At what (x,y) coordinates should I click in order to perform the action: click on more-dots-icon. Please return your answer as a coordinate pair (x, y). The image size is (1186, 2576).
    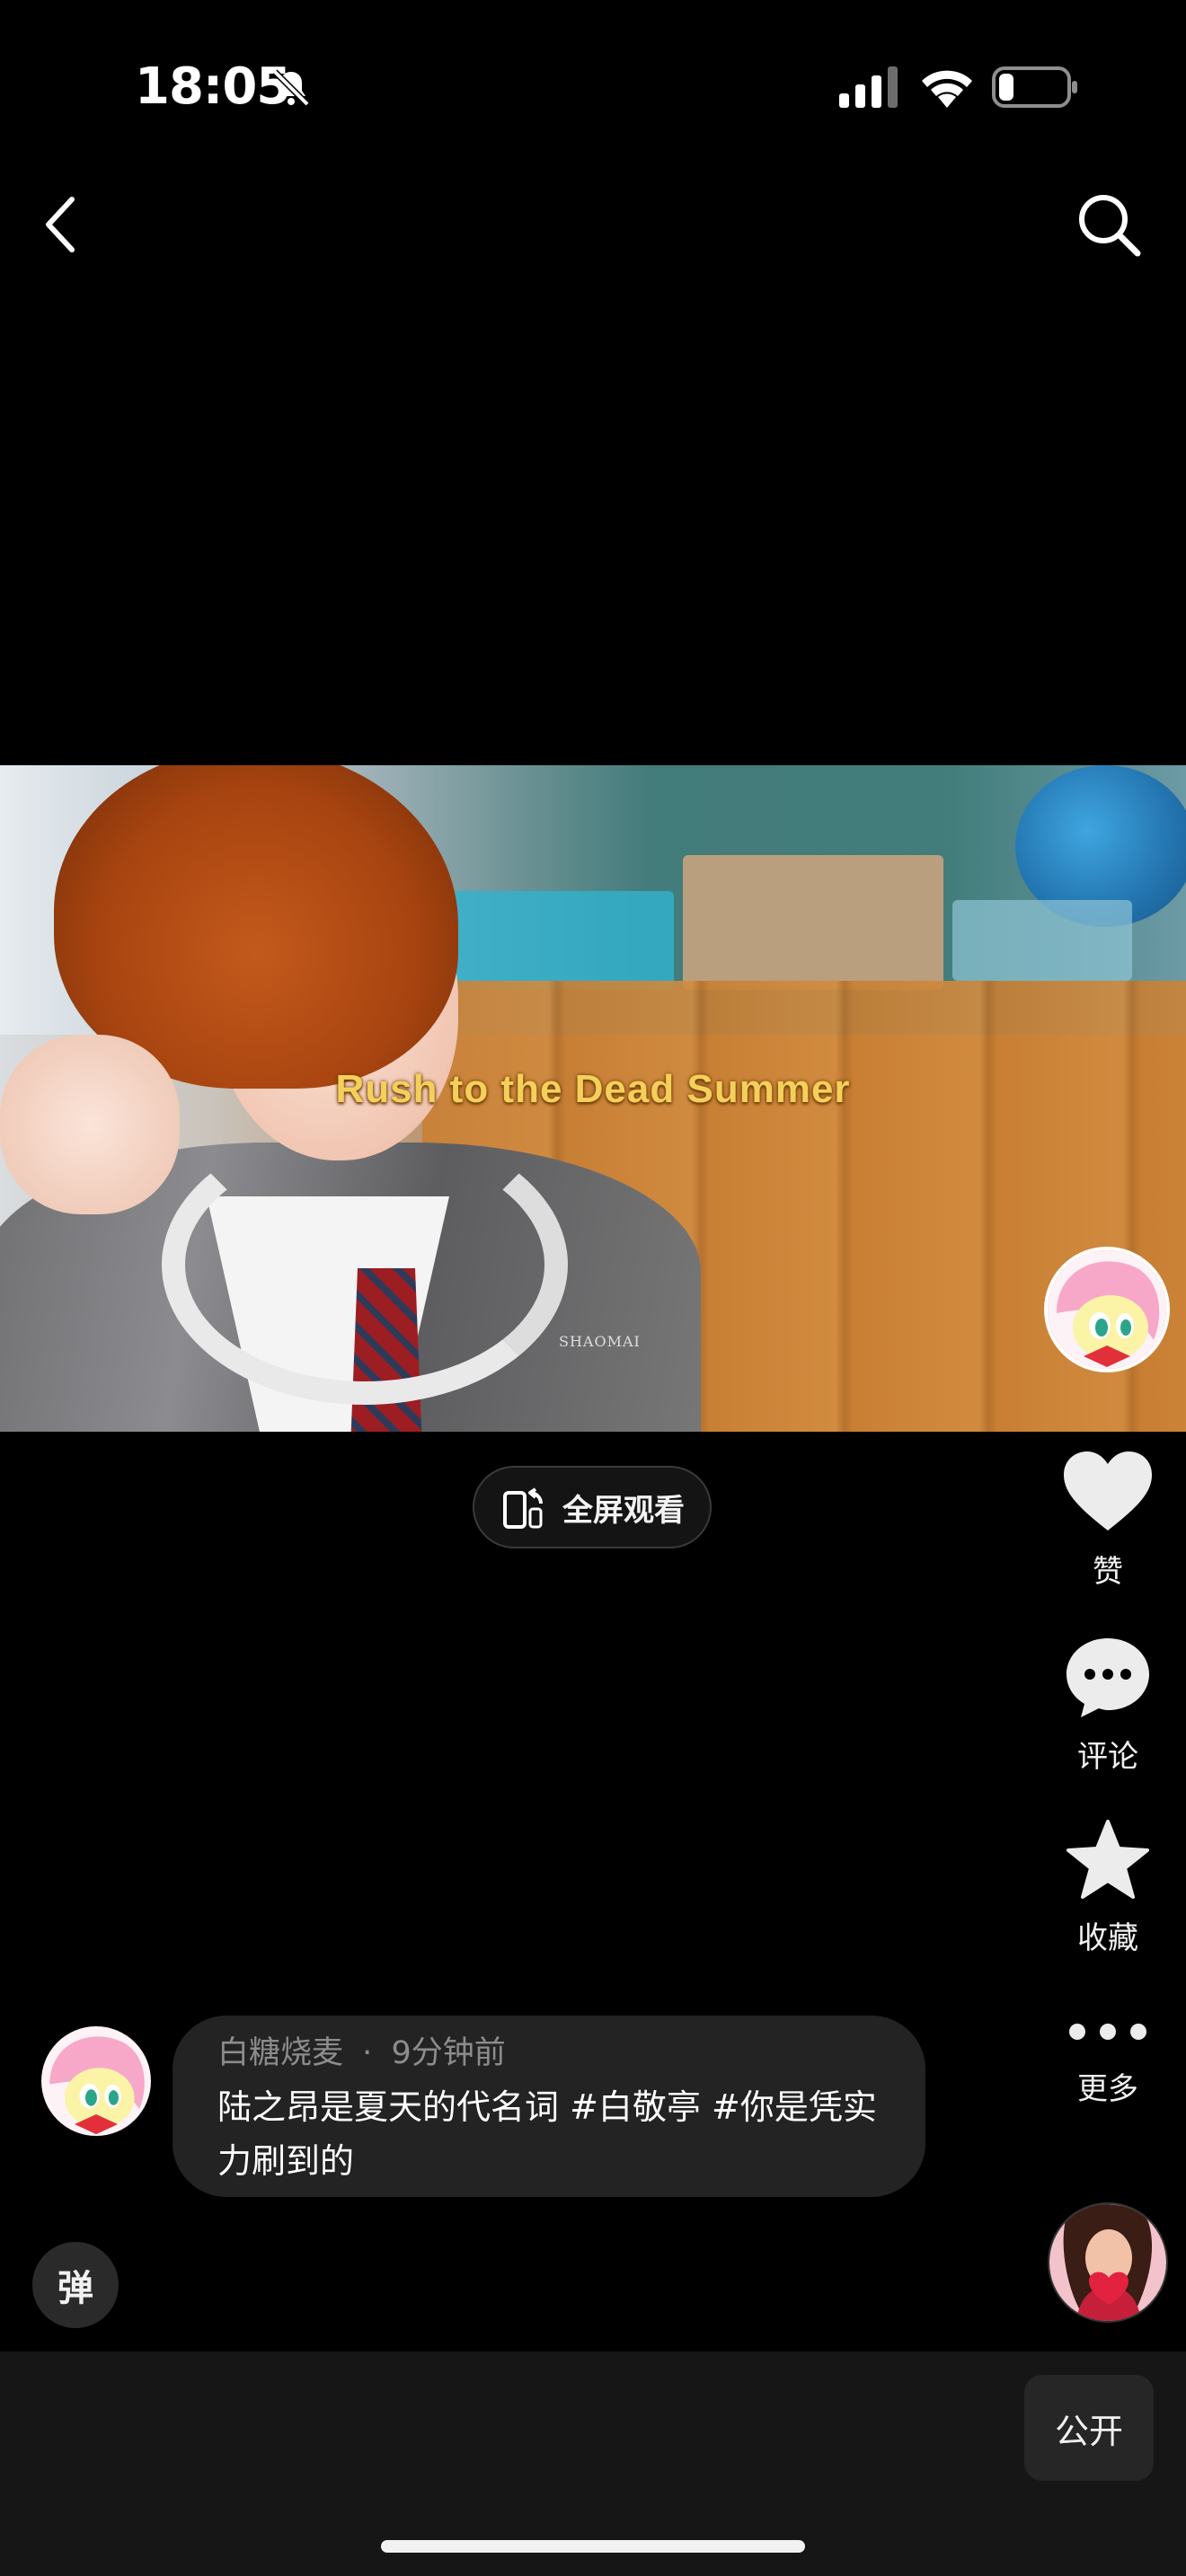
    Looking at the image, I should click on (1107, 2032).